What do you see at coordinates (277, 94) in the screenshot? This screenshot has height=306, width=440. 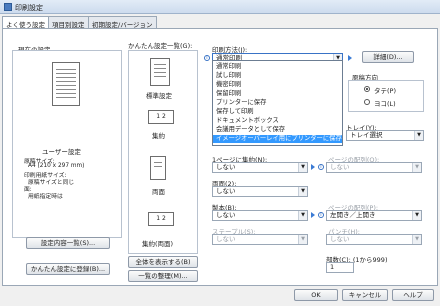 I see `print-method-option: 保留印刷` at bounding box center [277, 94].